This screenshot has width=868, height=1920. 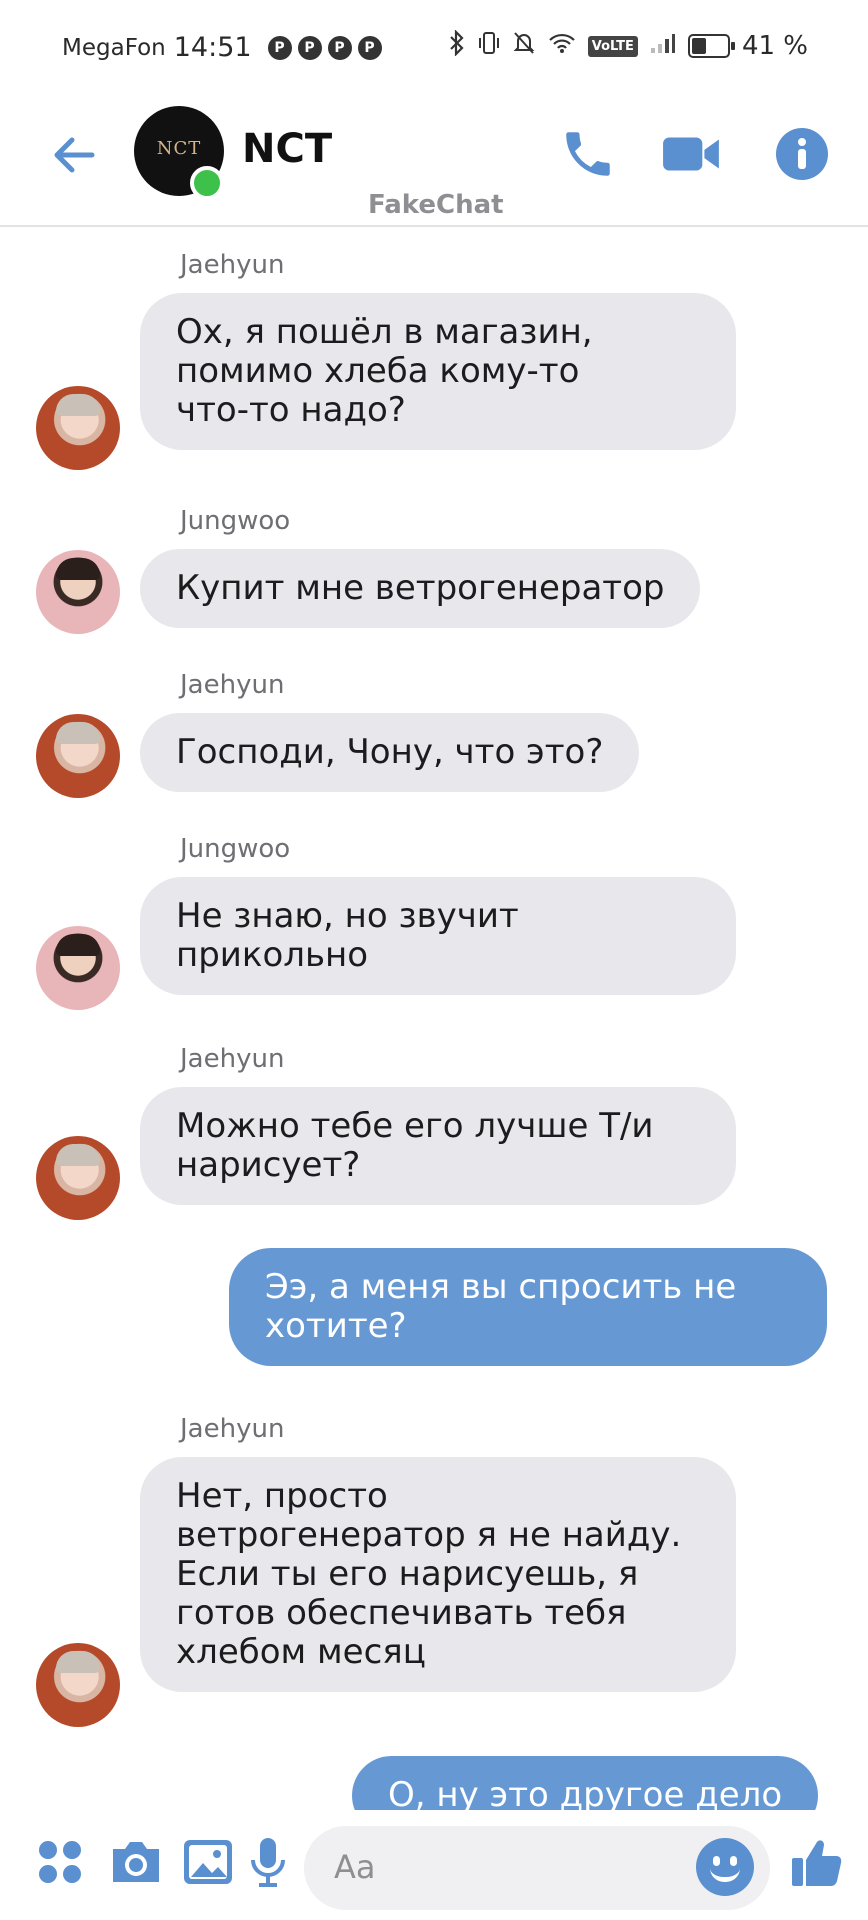 I want to click on notification-icons: P P P P, so click(x=324, y=47).